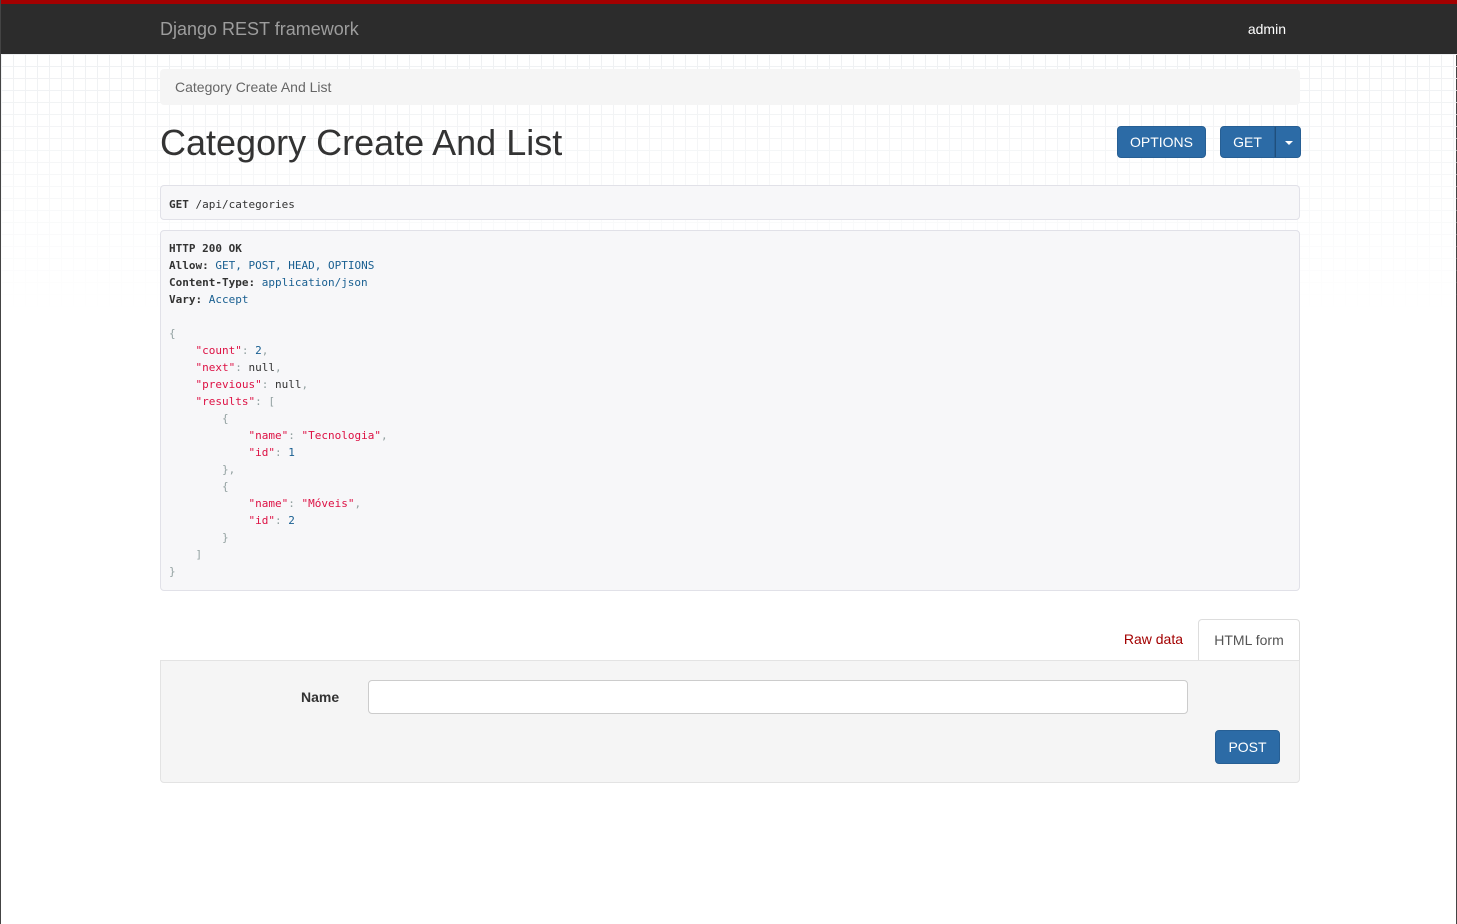  I want to click on json-result-name: "Móveis", so click(328, 503).